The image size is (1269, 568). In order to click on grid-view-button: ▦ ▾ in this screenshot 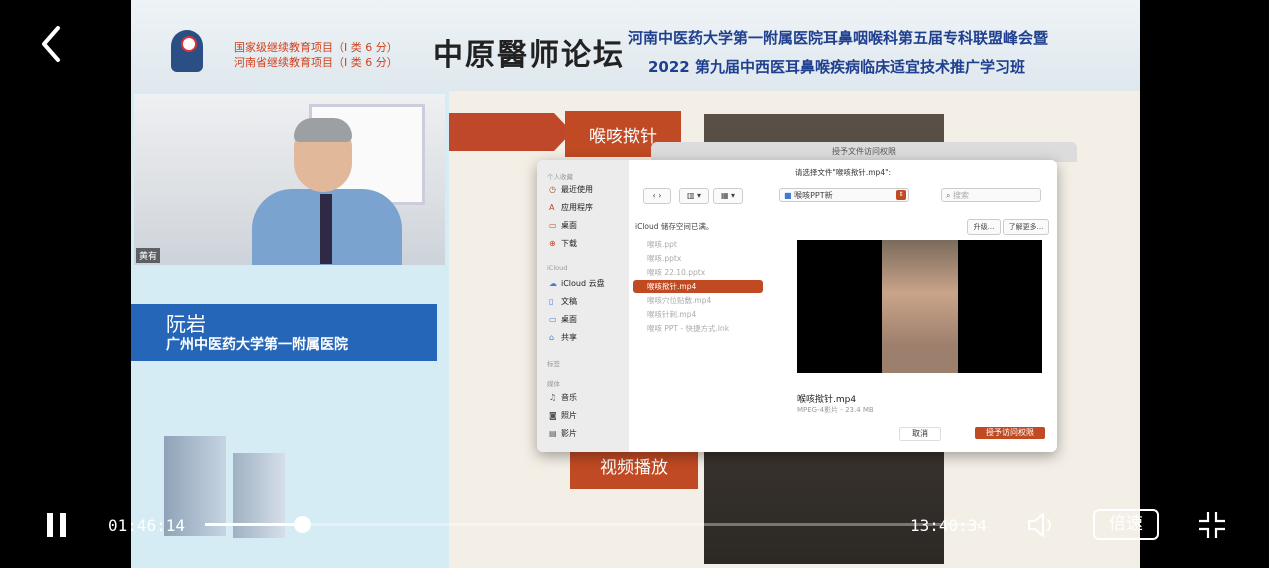, I will do `click(728, 196)`.